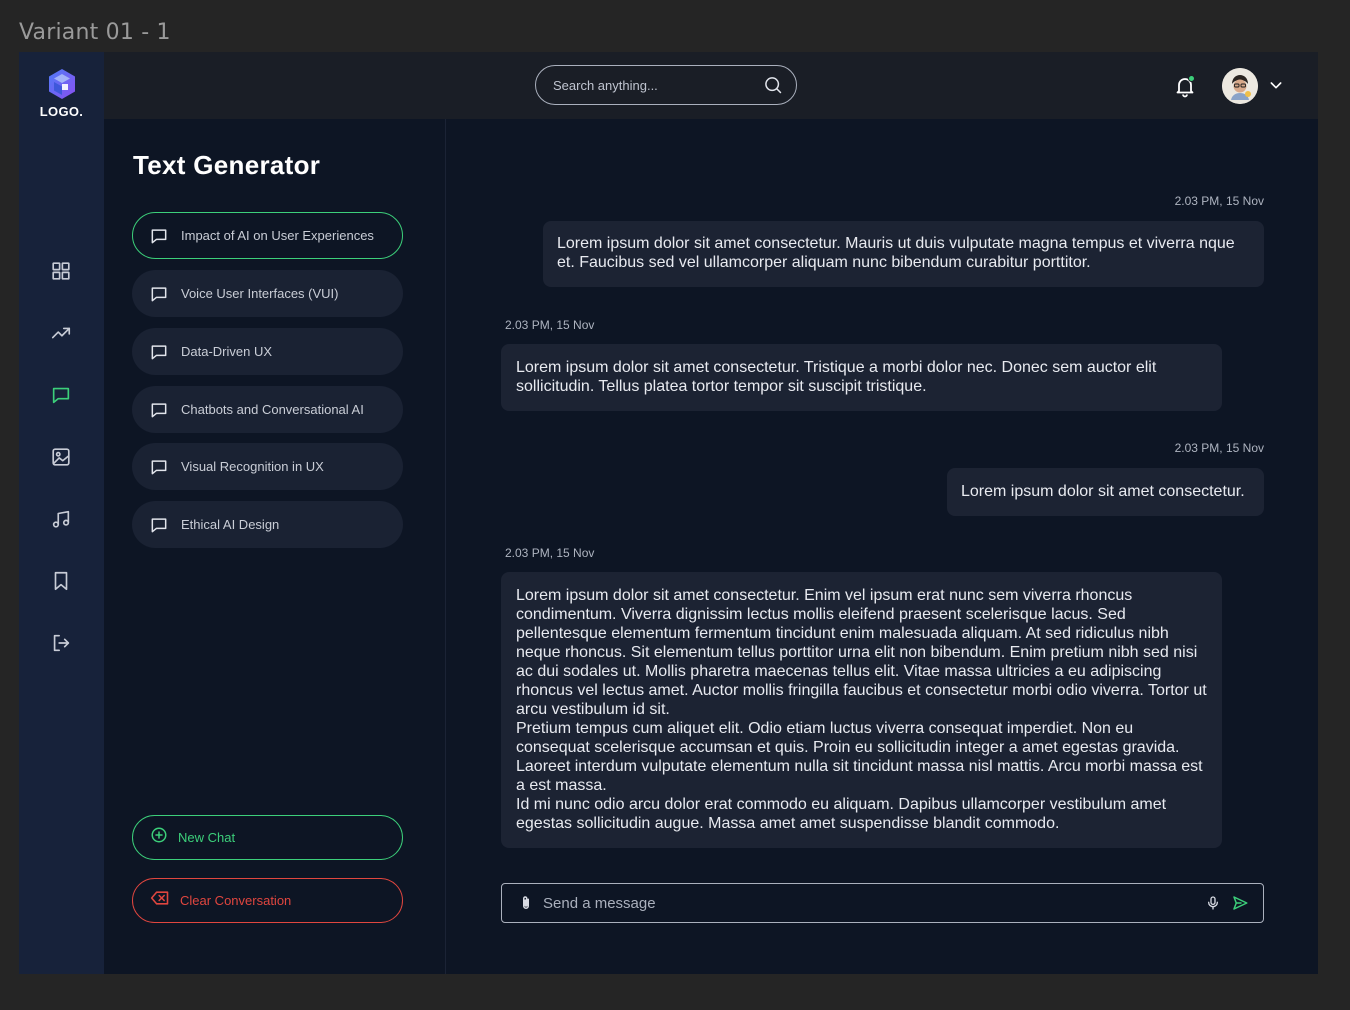 The height and width of the screenshot is (1010, 1350). What do you see at coordinates (1213, 903) in the screenshot?
I see `microphone-icon` at bounding box center [1213, 903].